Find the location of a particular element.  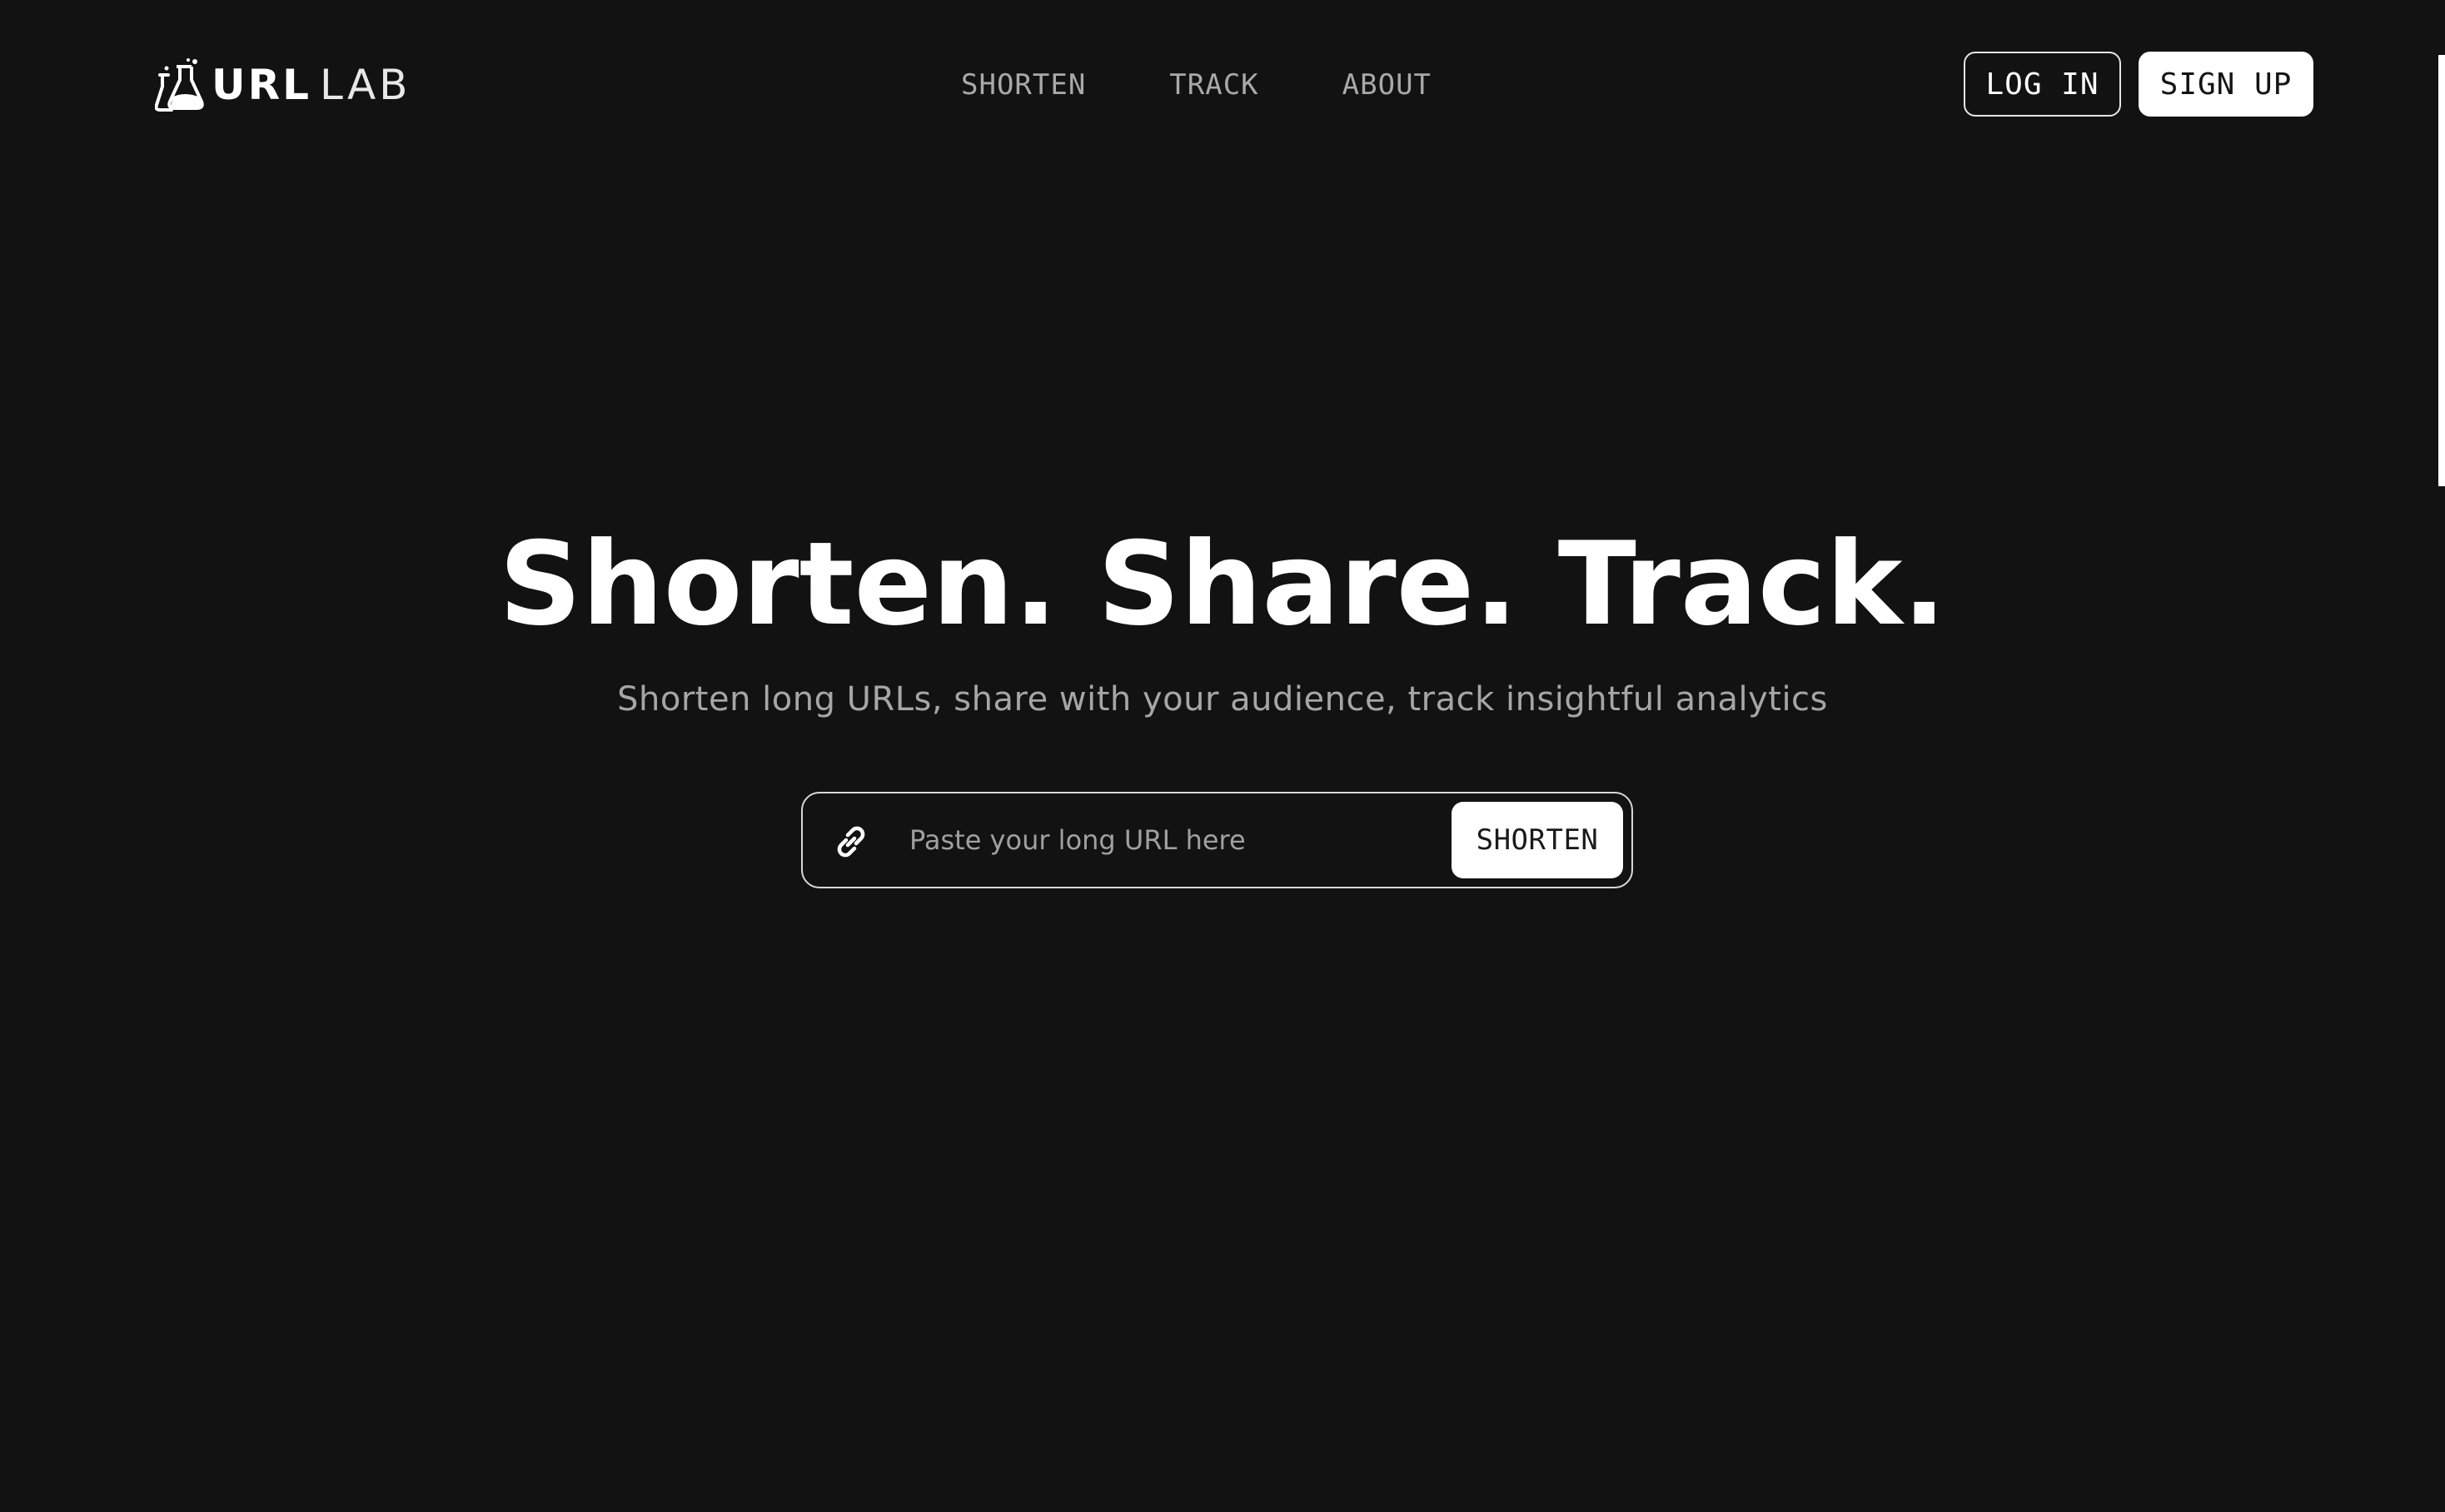

shorten-form: SHORTEN is located at coordinates (1217, 840).